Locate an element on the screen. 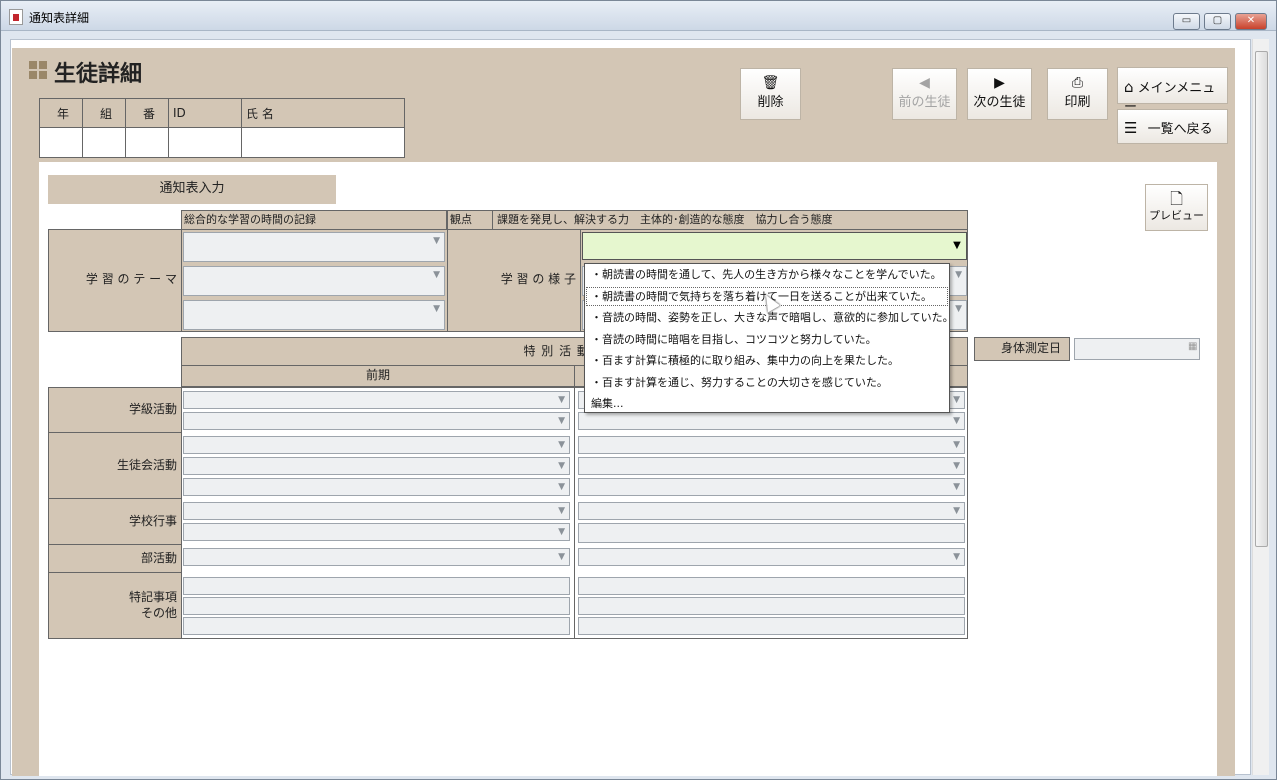  minimize-button: ▭ is located at coordinates (1186, 21).